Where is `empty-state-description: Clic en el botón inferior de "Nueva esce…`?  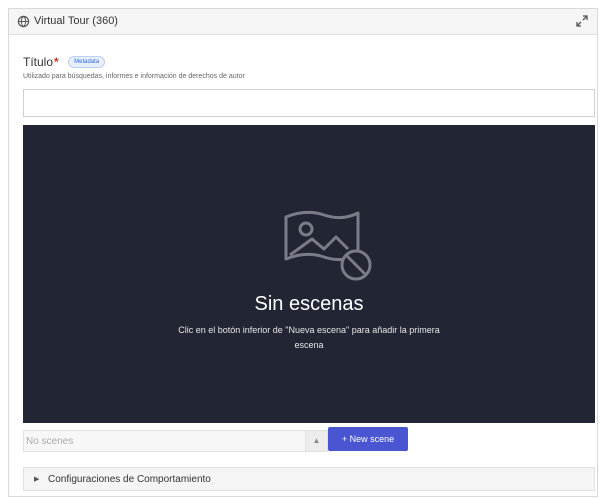
empty-state-description: Clic en el botón inferior de "Nueva esce… is located at coordinates (309, 337).